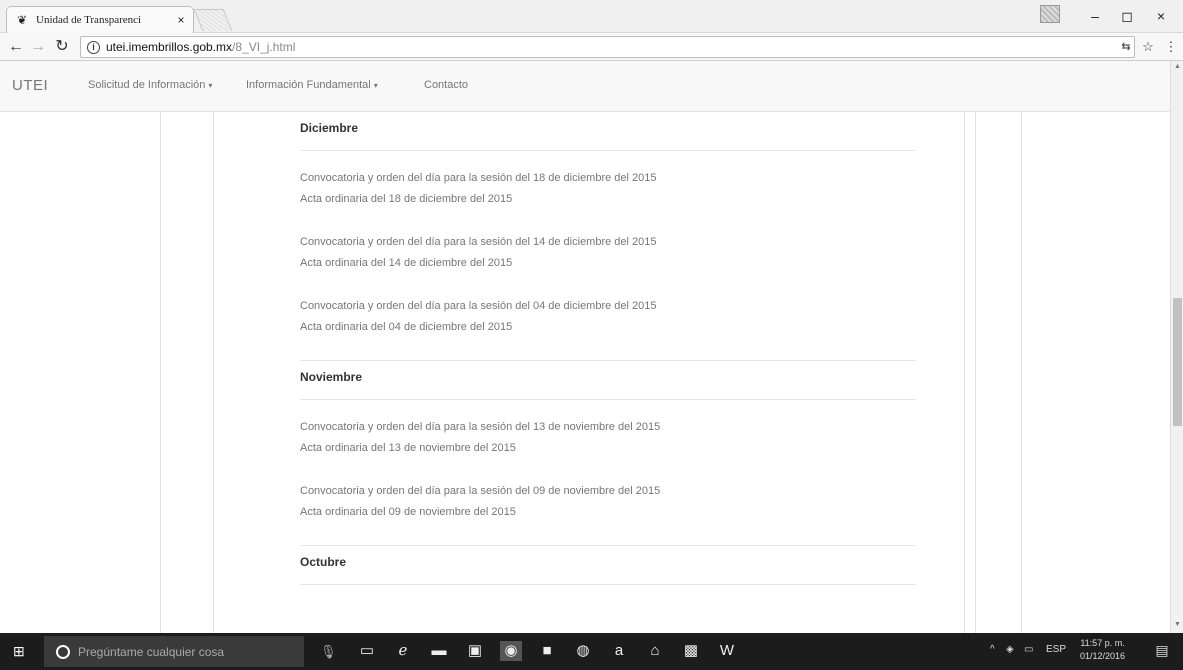 The height and width of the screenshot is (670, 1183). I want to click on month-section: Octubre, so click(608, 565).